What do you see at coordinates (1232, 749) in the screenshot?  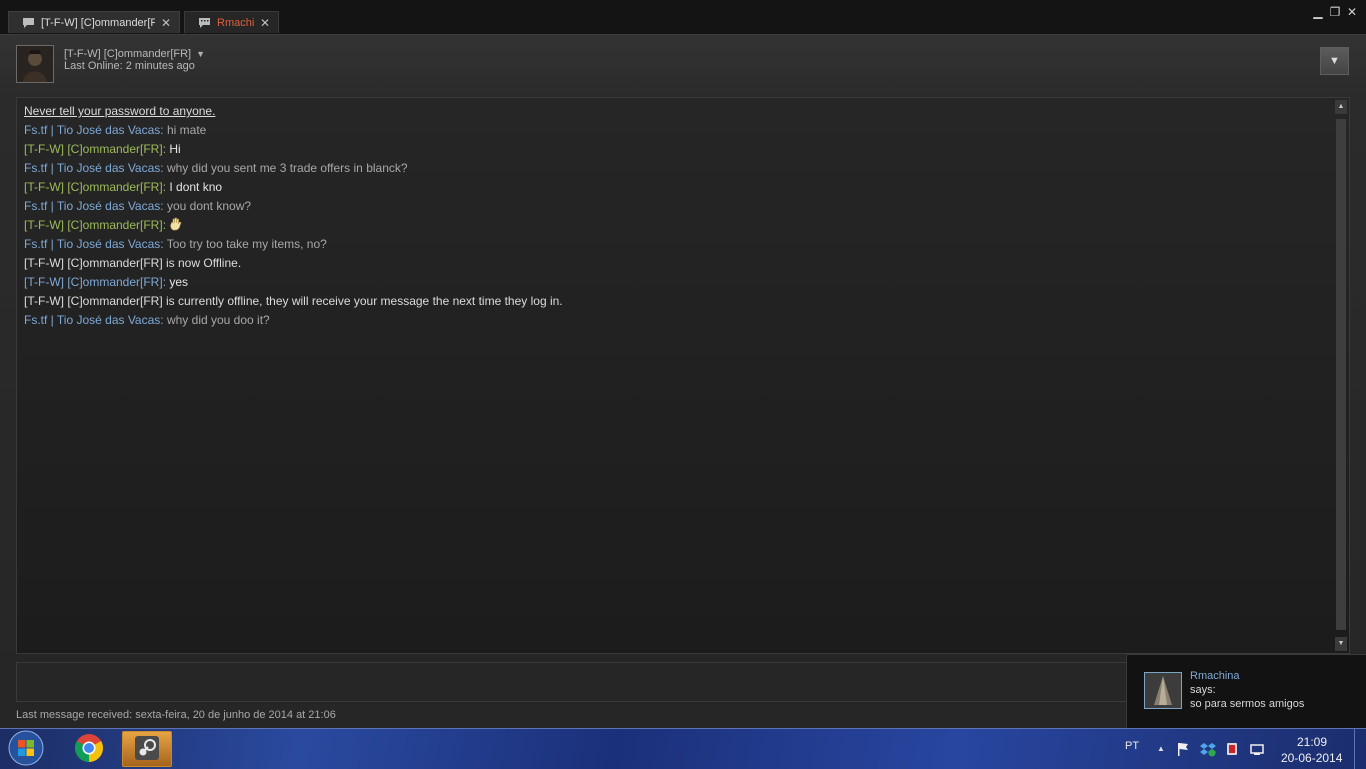 I see `antivirus-icon` at bounding box center [1232, 749].